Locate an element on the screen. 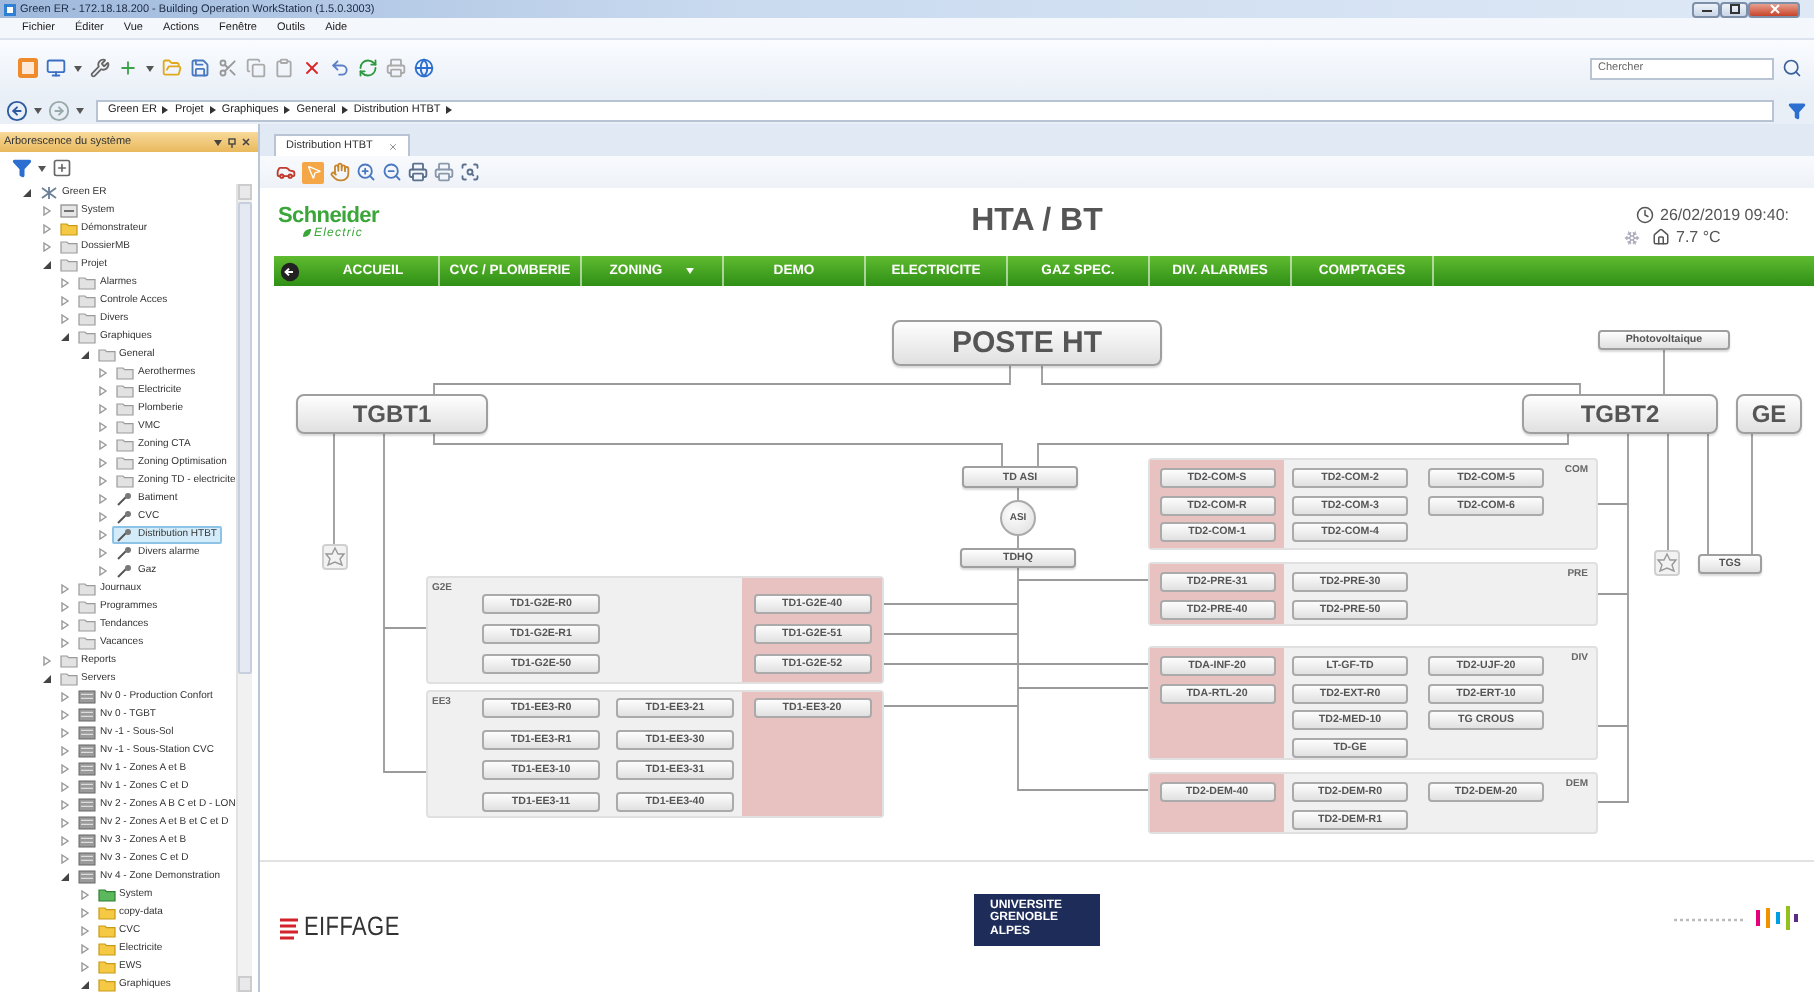 The image size is (1814, 992). snowflake-icon is located at coordinates (1632, 237).